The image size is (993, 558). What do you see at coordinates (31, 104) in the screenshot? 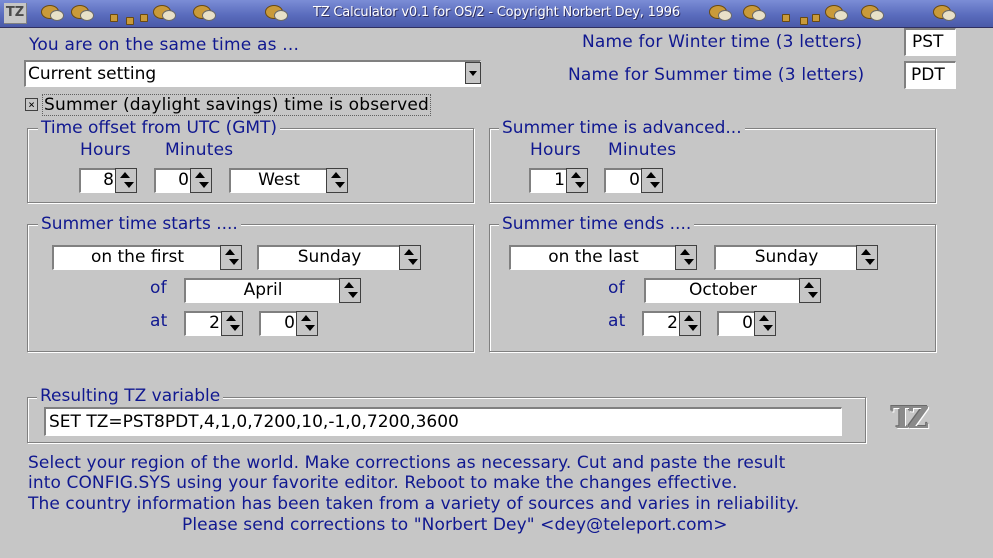
I see `dst-checkbox: ×` at bounding box center [31, 104].